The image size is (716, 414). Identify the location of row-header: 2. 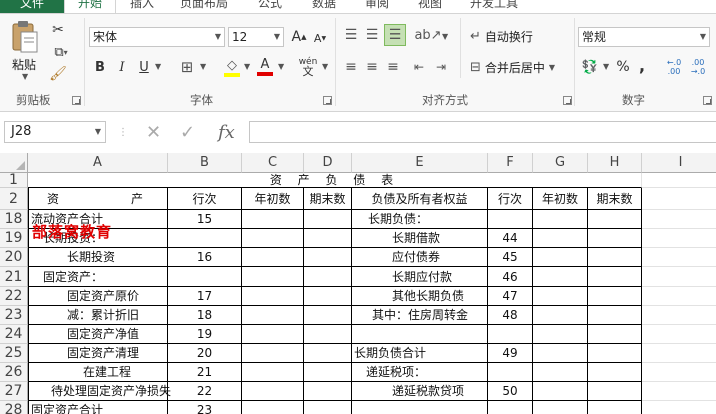
(14, 199).